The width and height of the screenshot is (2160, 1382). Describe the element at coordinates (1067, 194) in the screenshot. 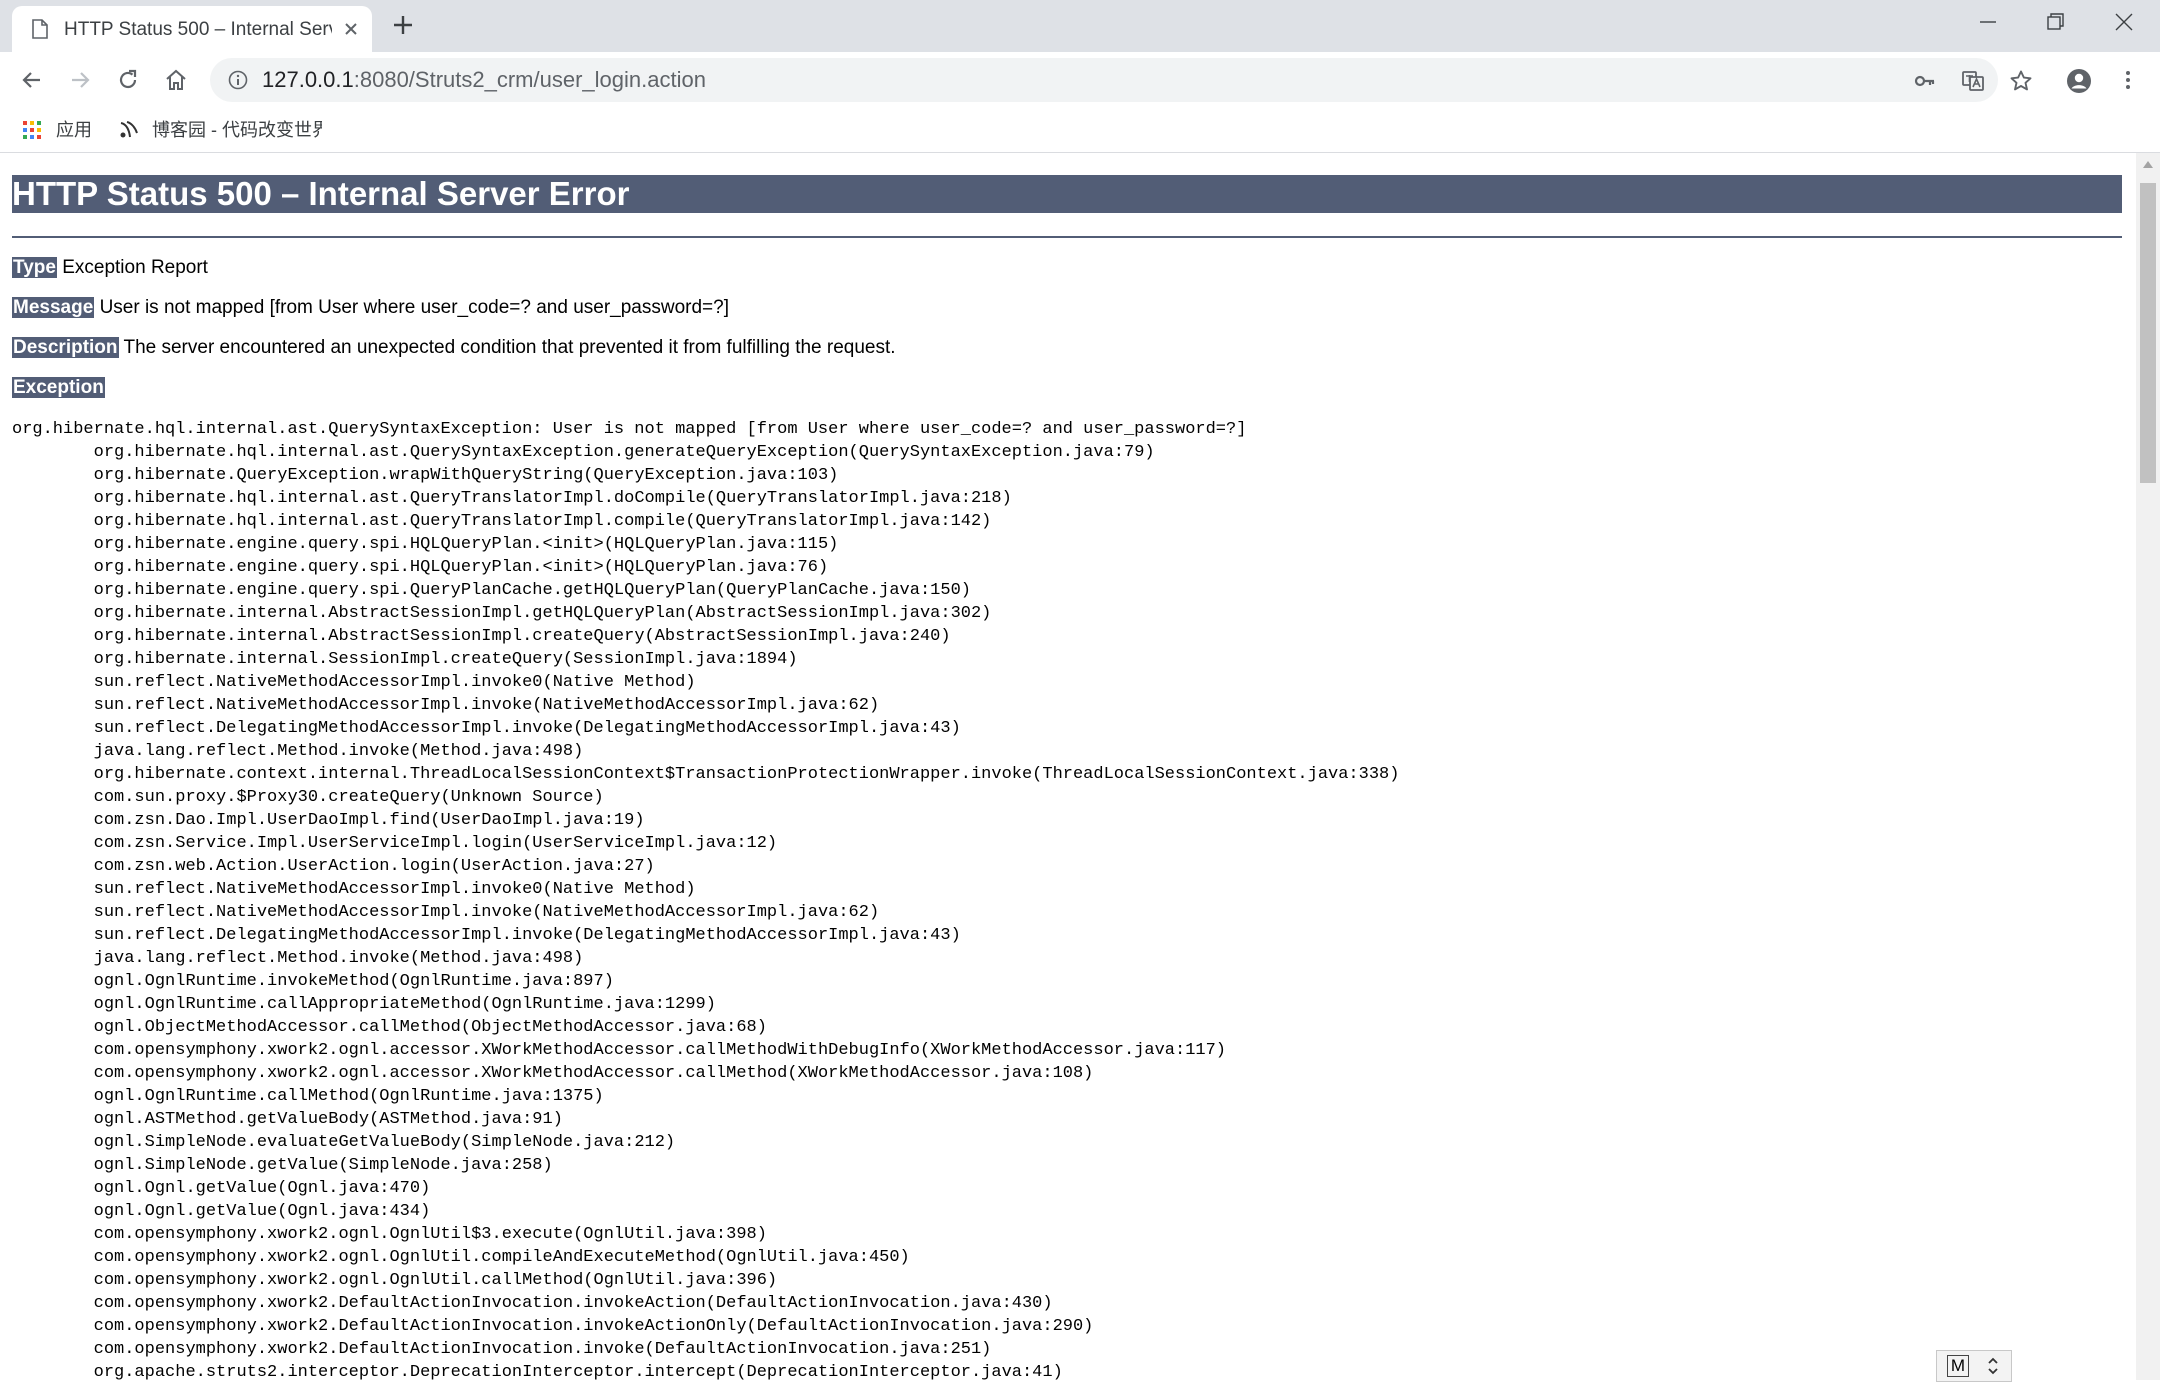

I see `page-title: HTTP Status 500 – Internal Server Error` at that location.